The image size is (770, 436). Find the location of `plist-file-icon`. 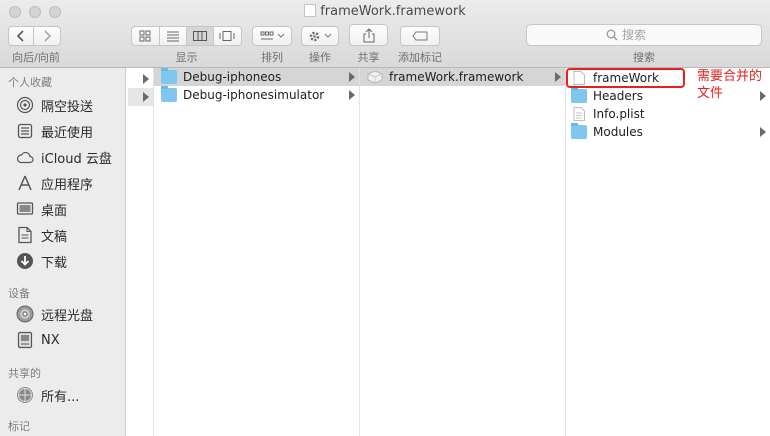

plist-file-icon is located at coordinates (579, 114).